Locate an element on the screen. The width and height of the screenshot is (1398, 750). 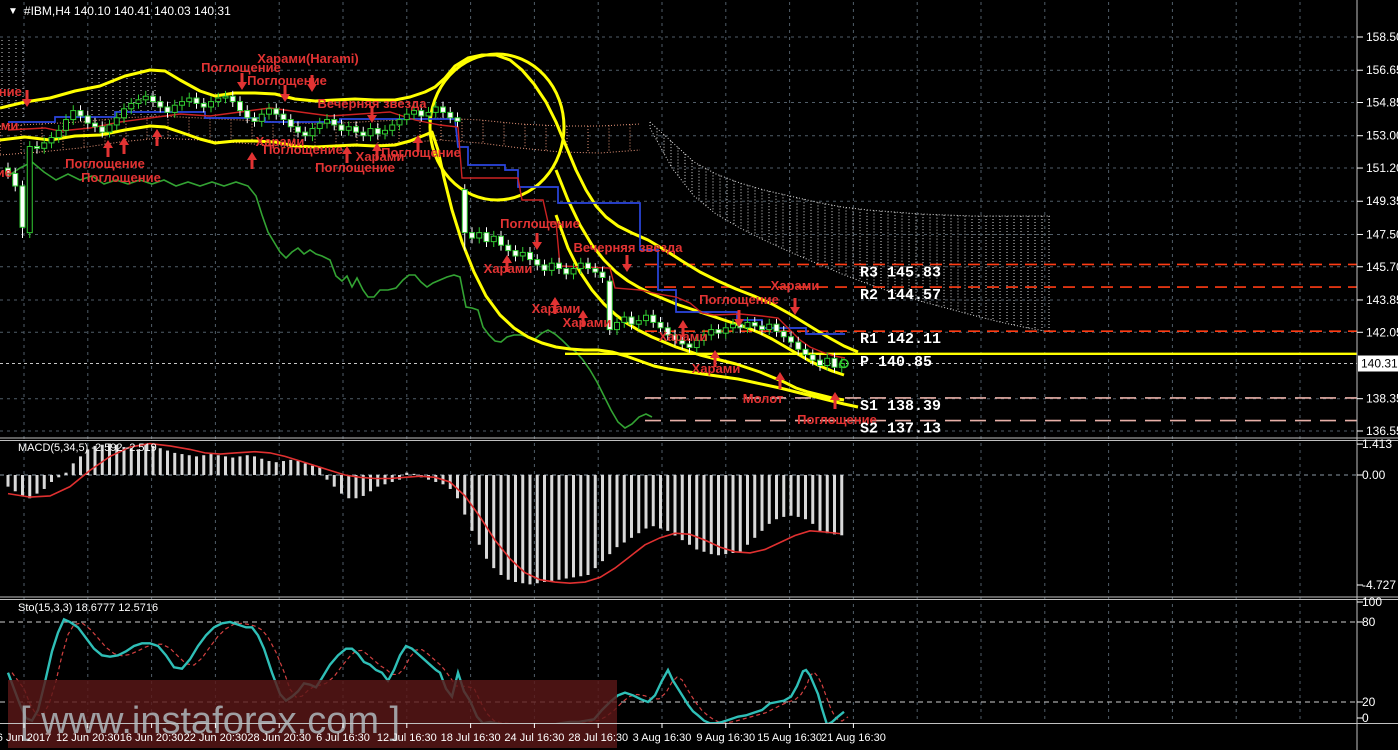
svg-text: 80 is located at coordinates (1369, 622).